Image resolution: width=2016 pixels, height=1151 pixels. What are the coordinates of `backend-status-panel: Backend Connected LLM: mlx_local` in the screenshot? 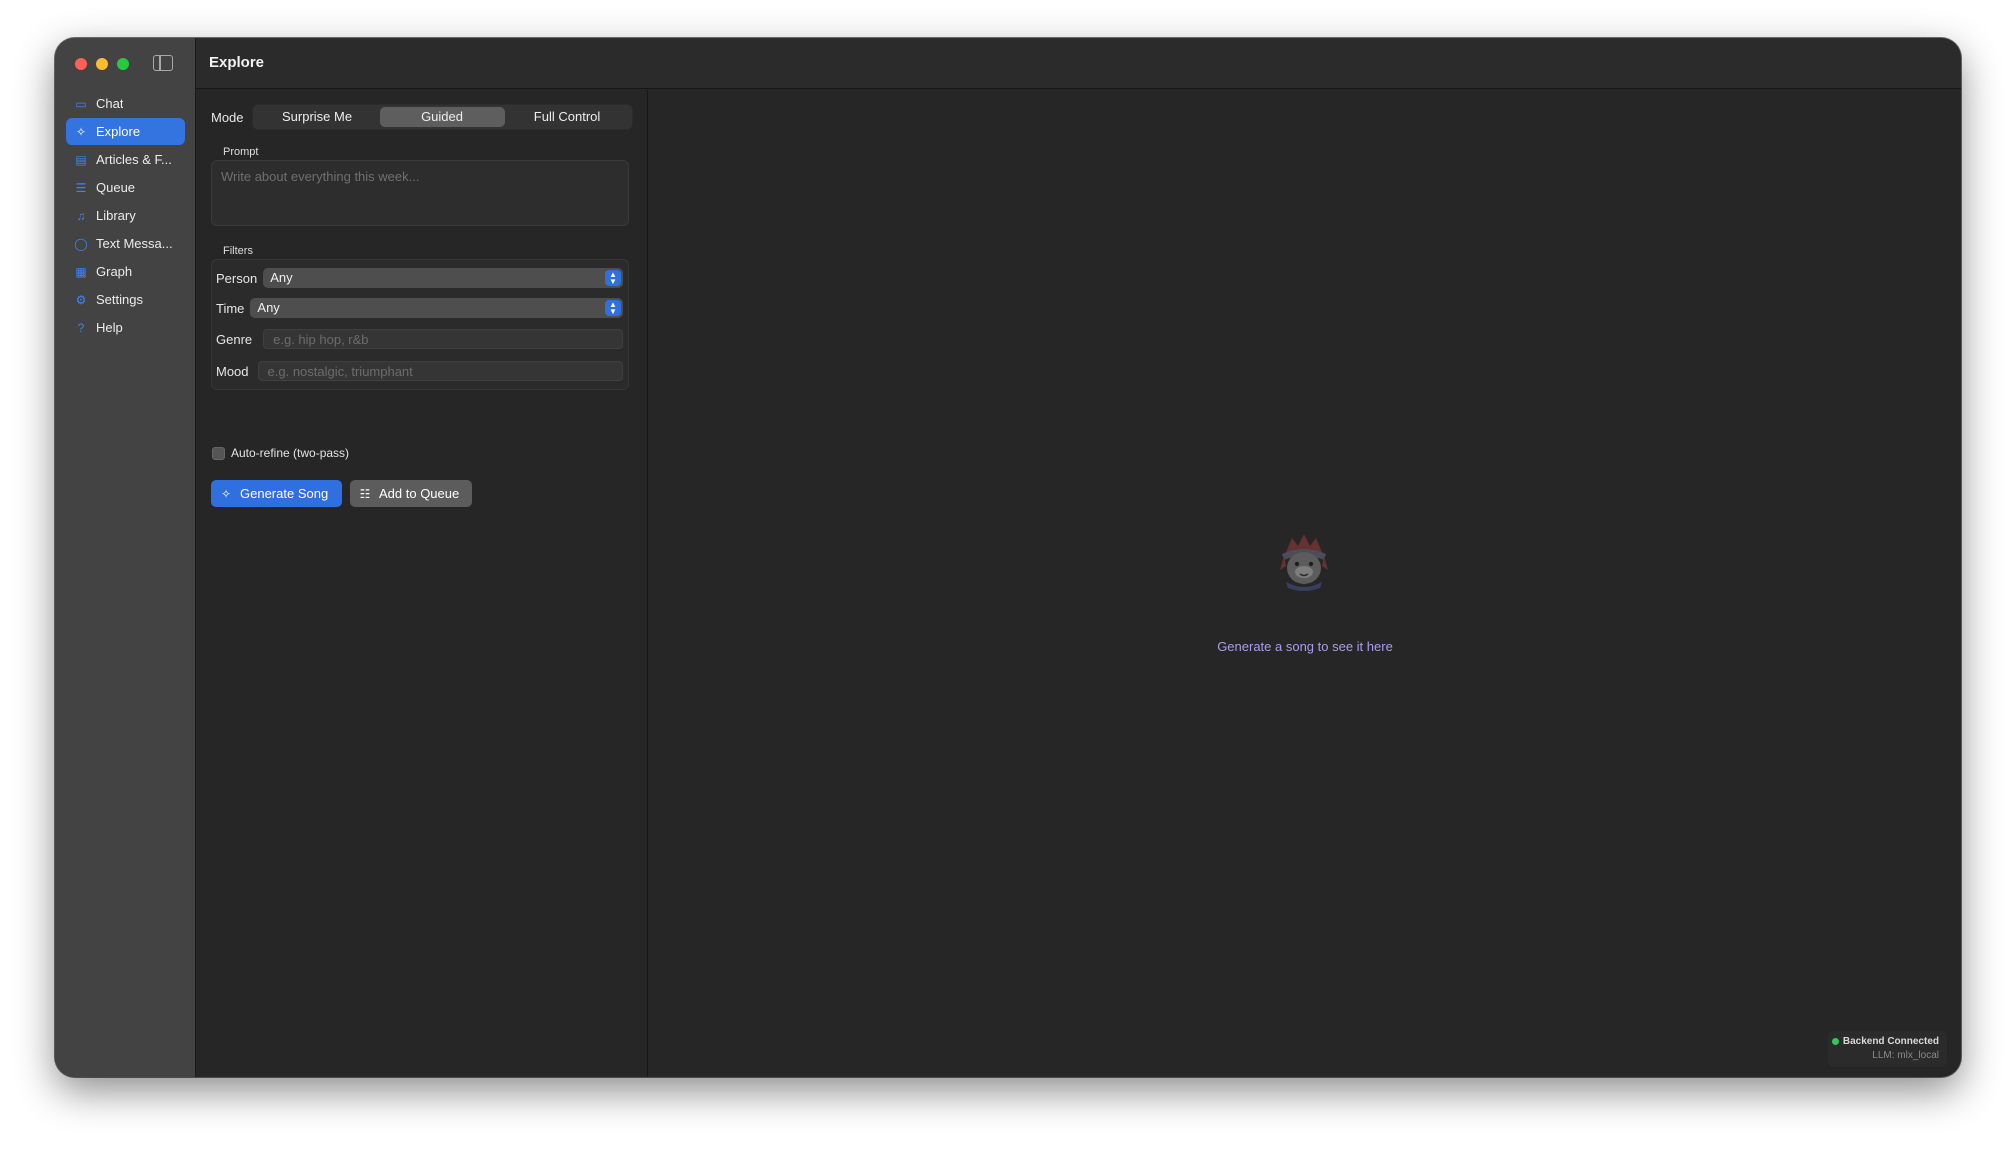 It's located at (1887, 1049).